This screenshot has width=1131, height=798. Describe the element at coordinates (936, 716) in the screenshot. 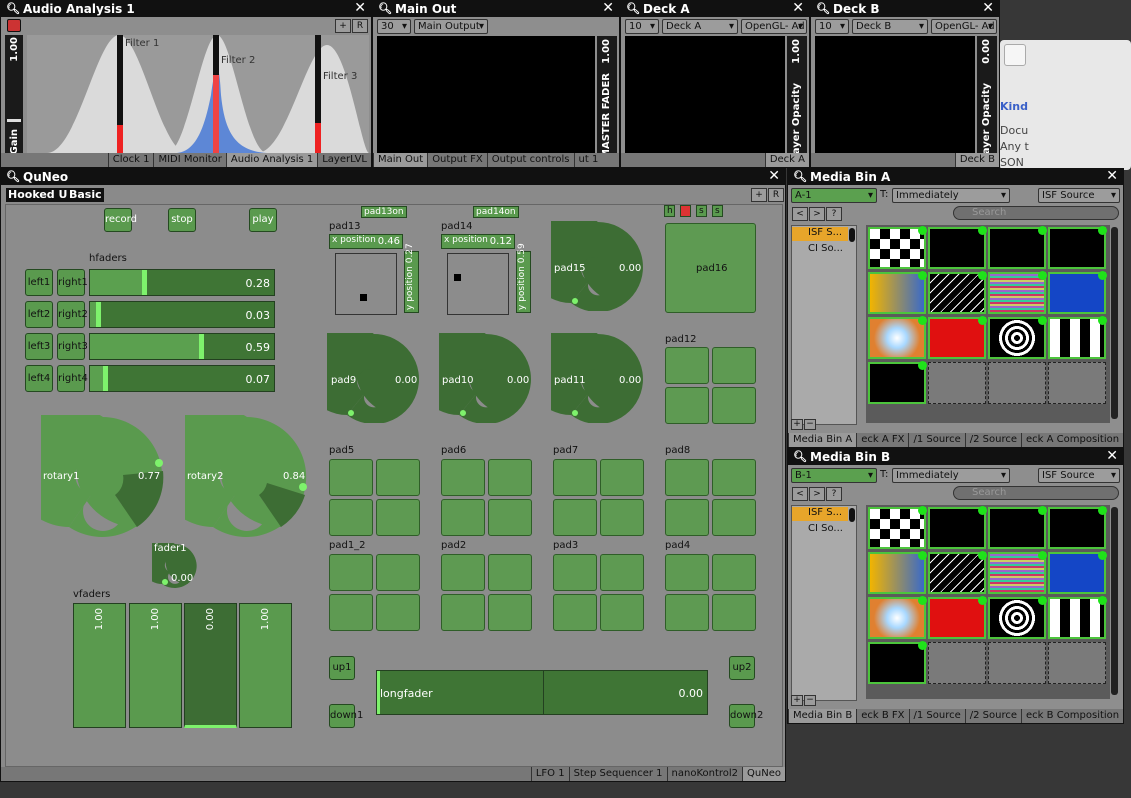

I see `tab-deck-b-source-1: /1 Source` at that location.